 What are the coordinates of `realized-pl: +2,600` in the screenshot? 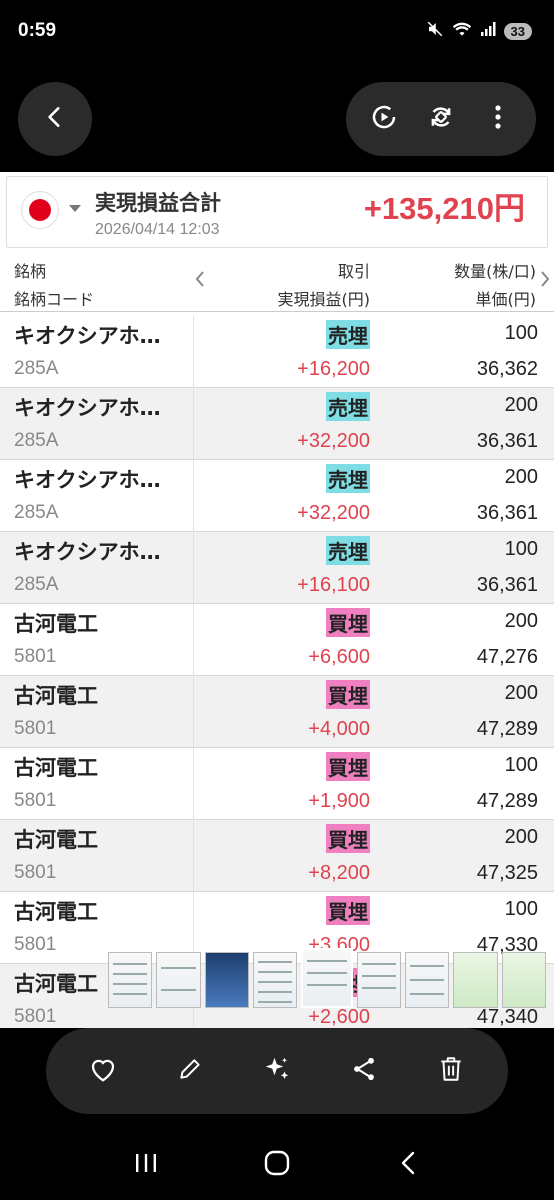 It's located at (339, 1017).